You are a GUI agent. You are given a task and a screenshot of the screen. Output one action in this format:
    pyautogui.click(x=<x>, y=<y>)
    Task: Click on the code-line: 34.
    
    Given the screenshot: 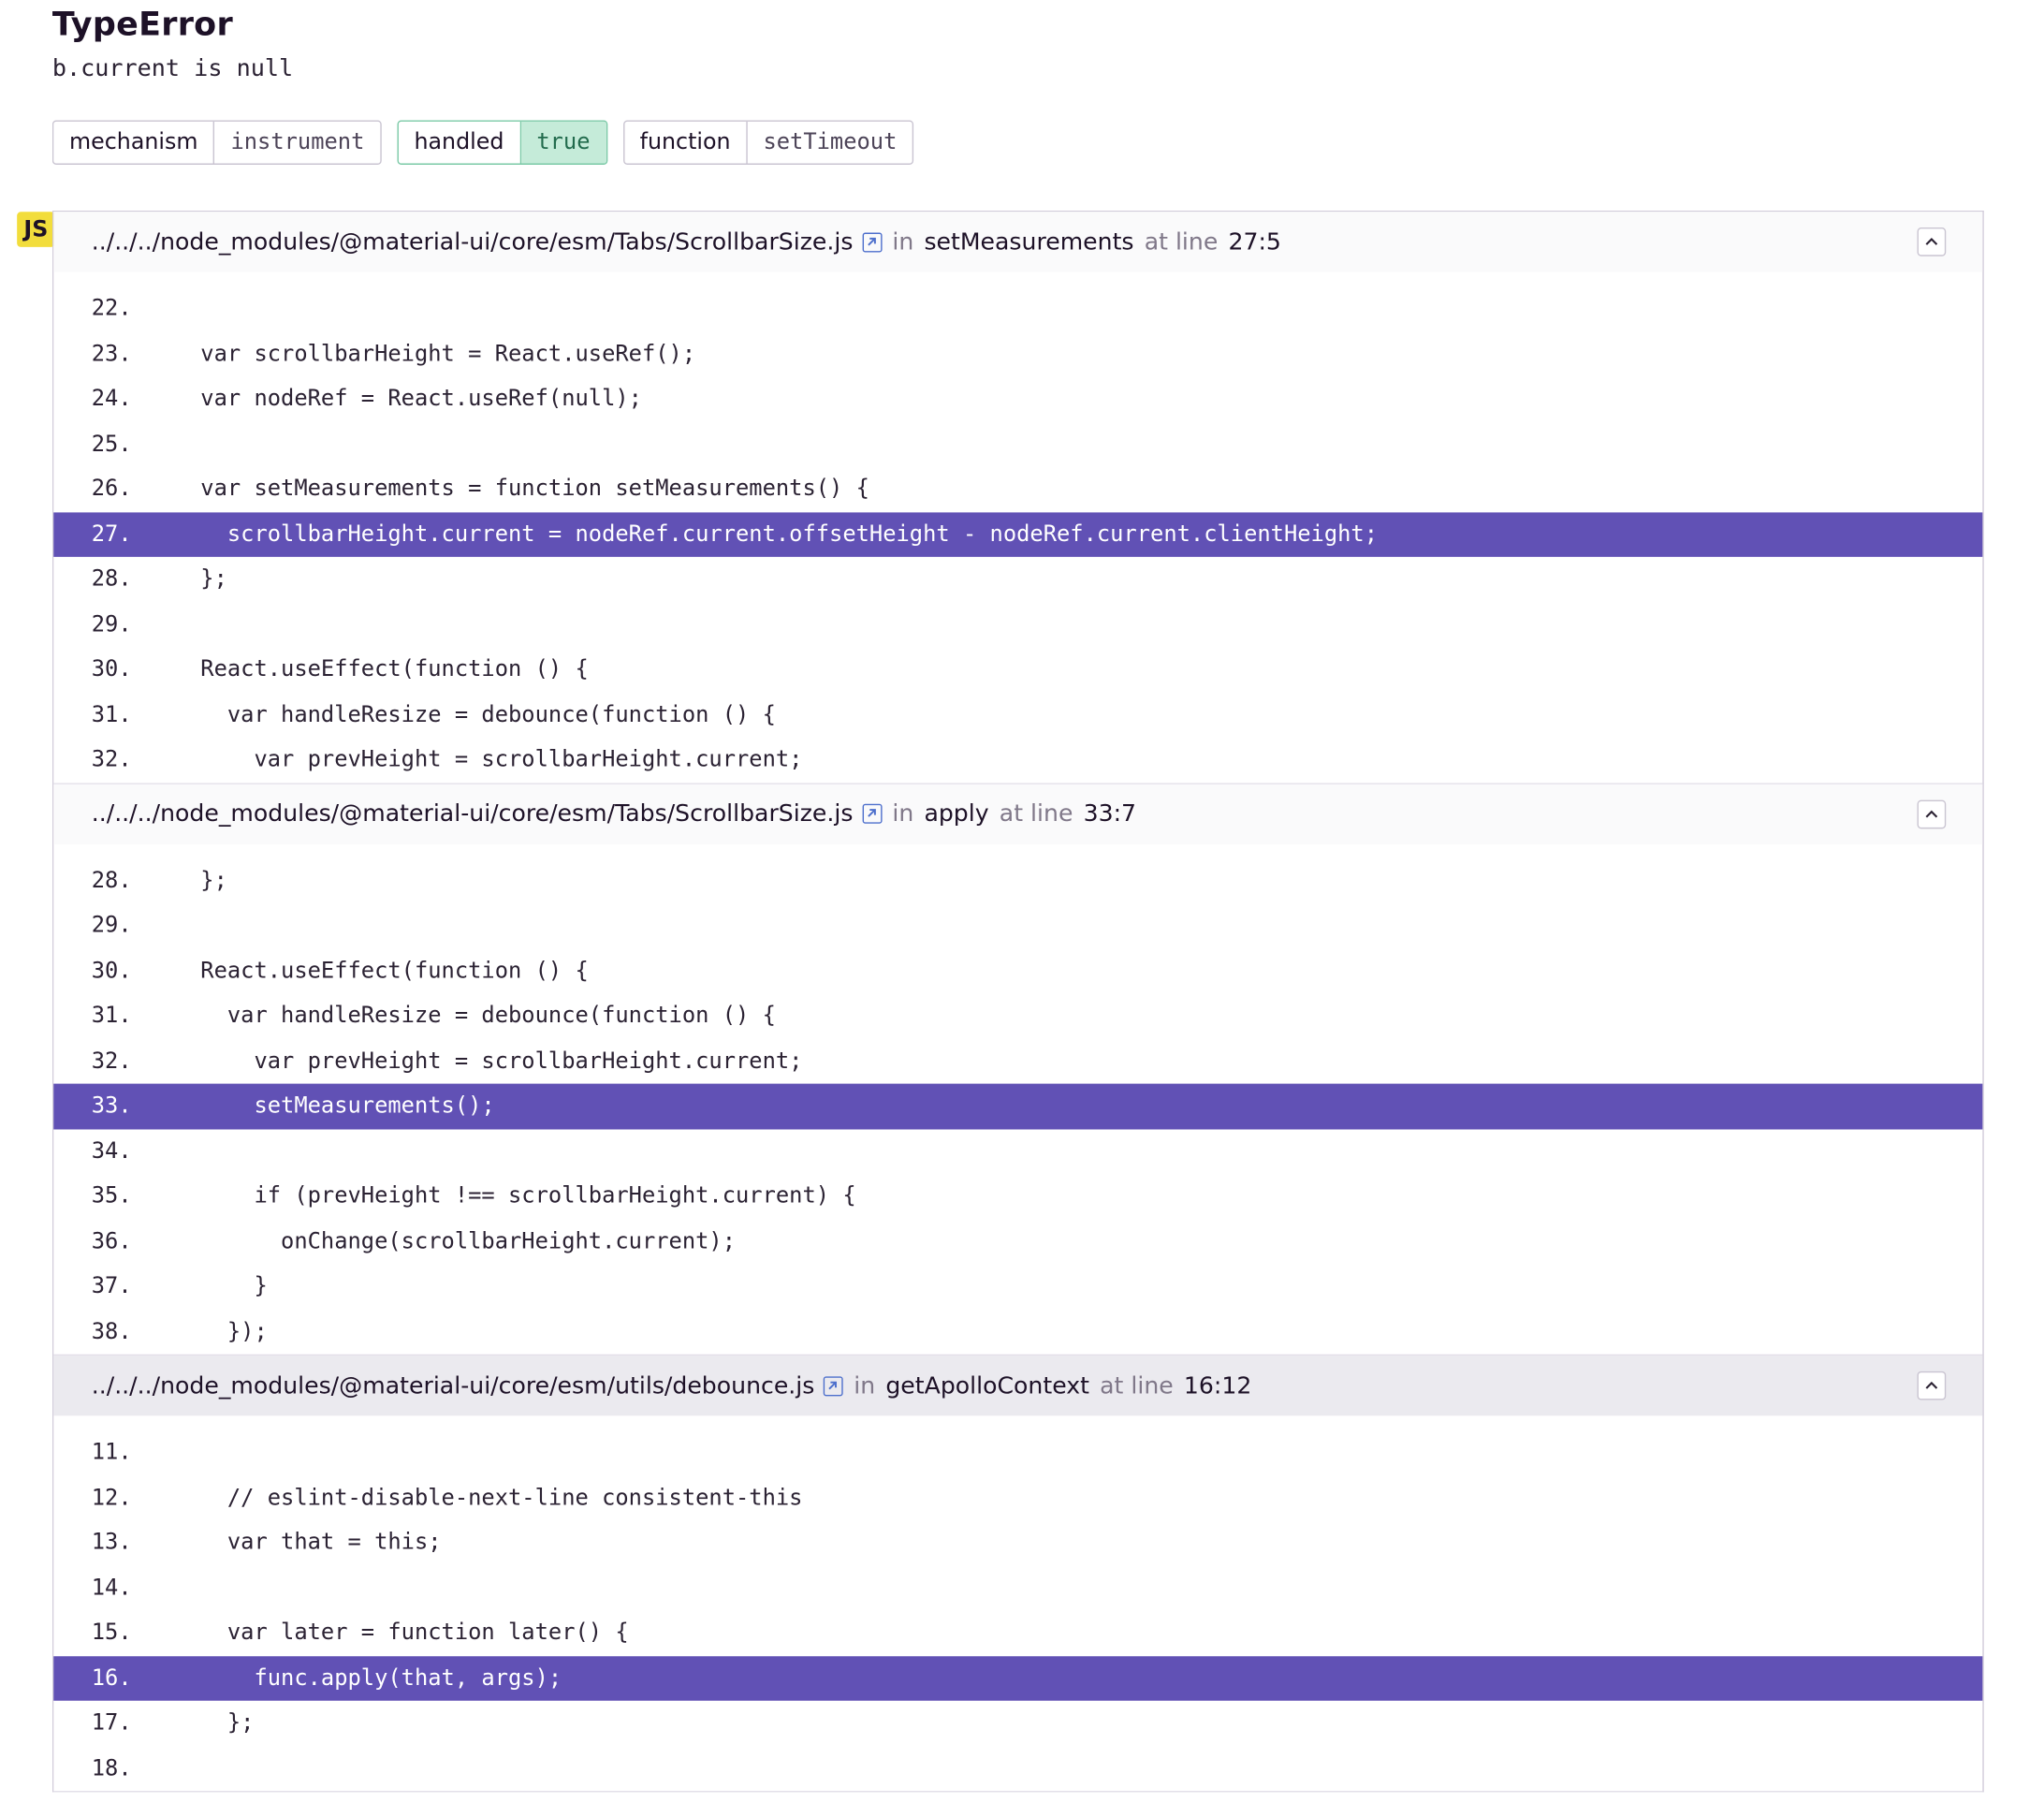 What is the action you would take?
    pyautogui.click(x=1018, y=1151)
    